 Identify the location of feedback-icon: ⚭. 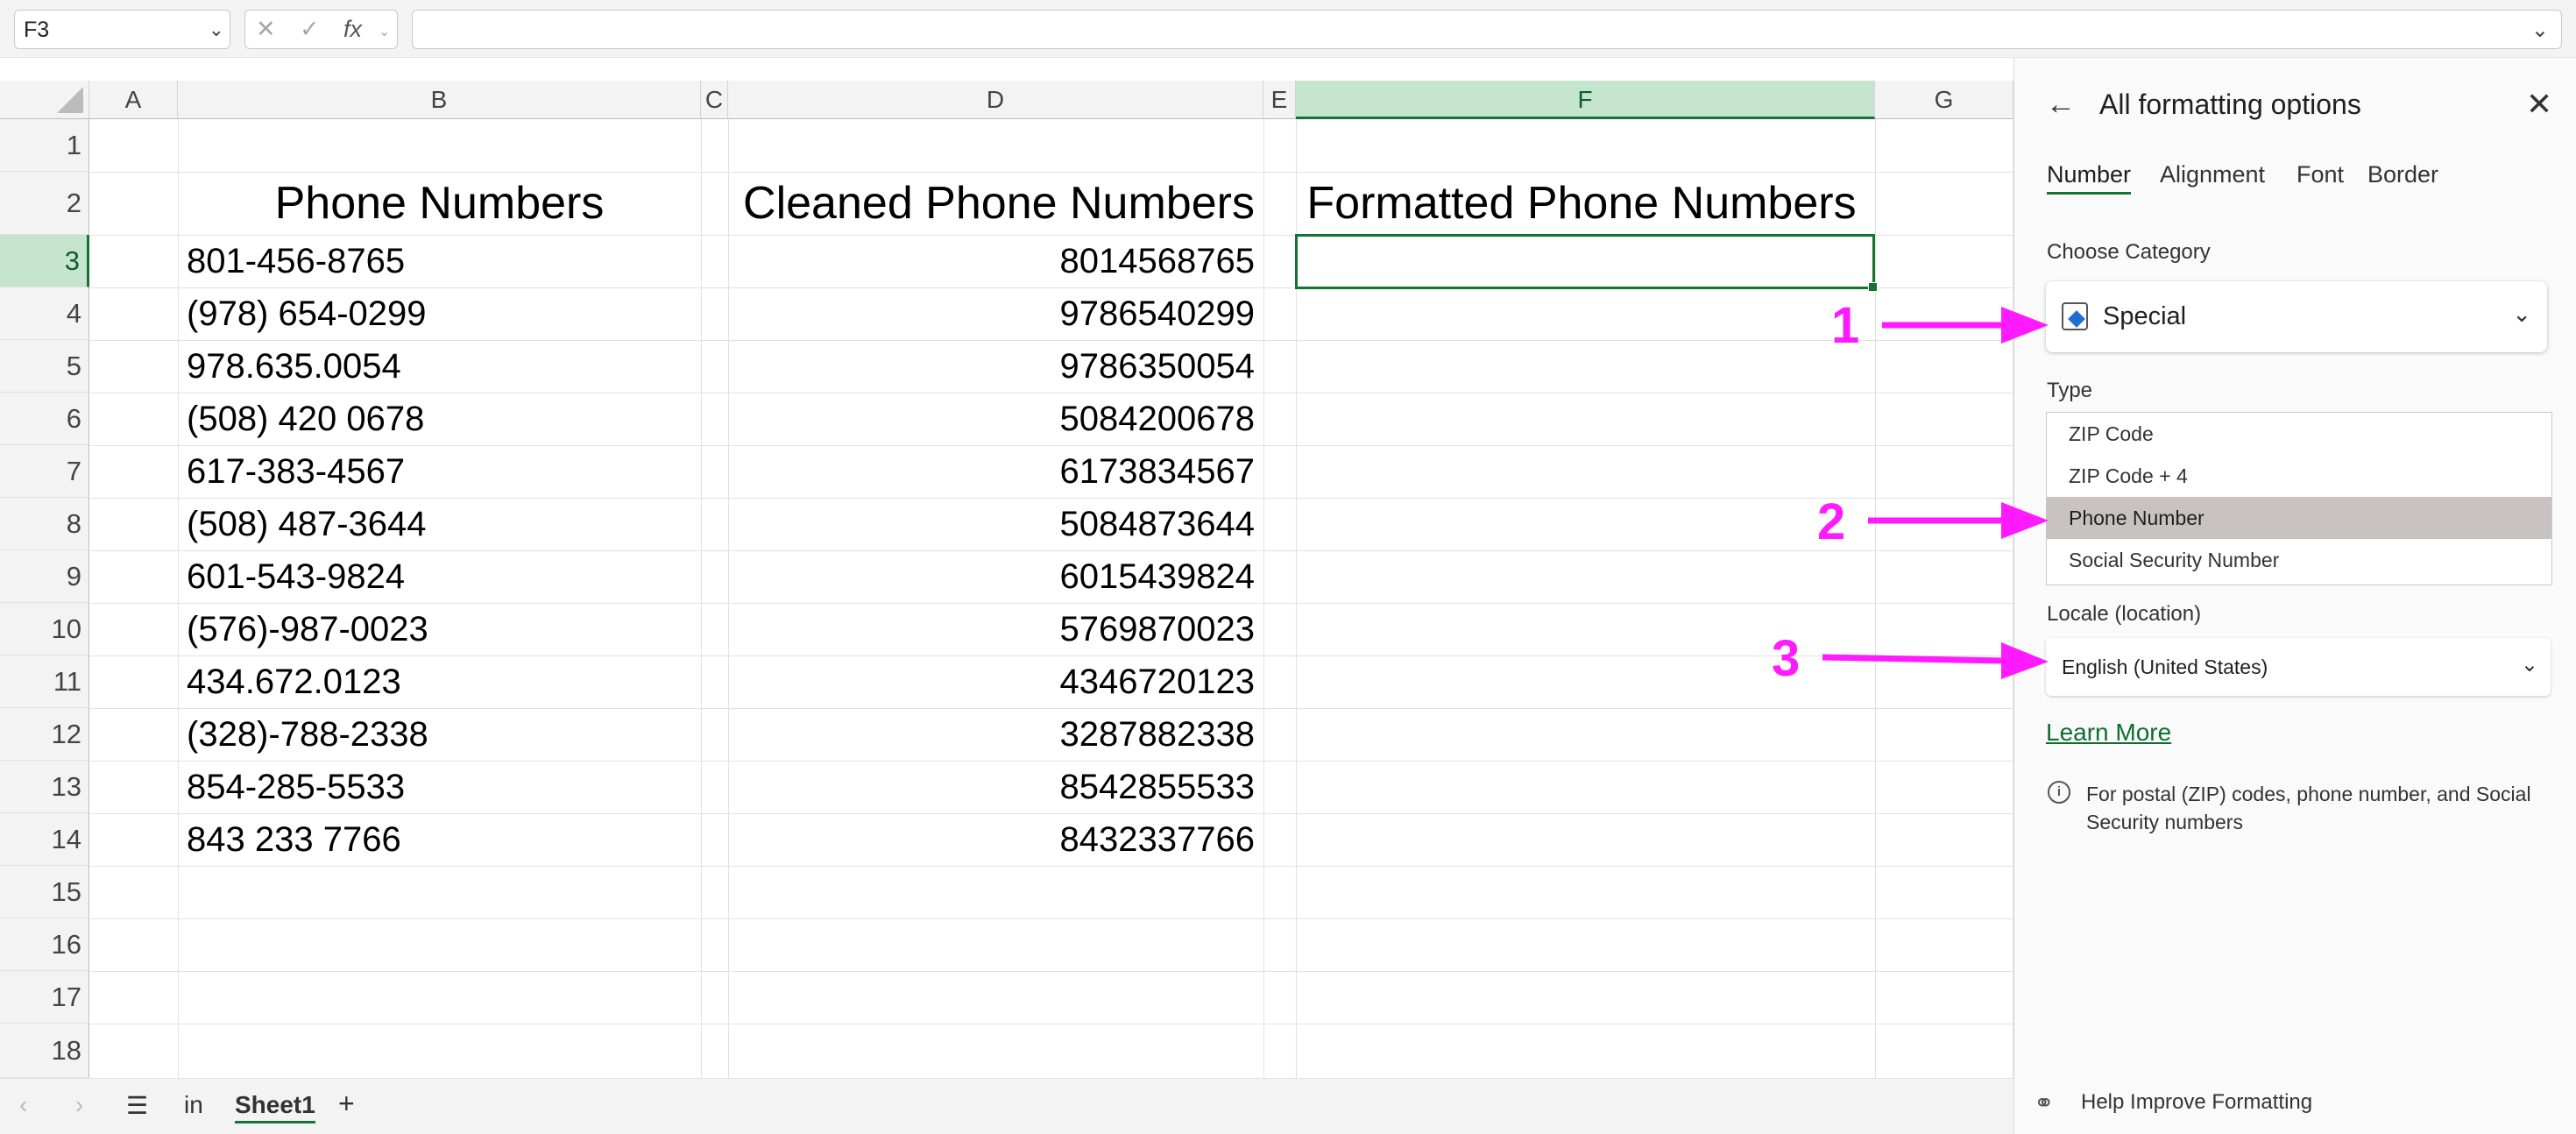
(2044, 1102).